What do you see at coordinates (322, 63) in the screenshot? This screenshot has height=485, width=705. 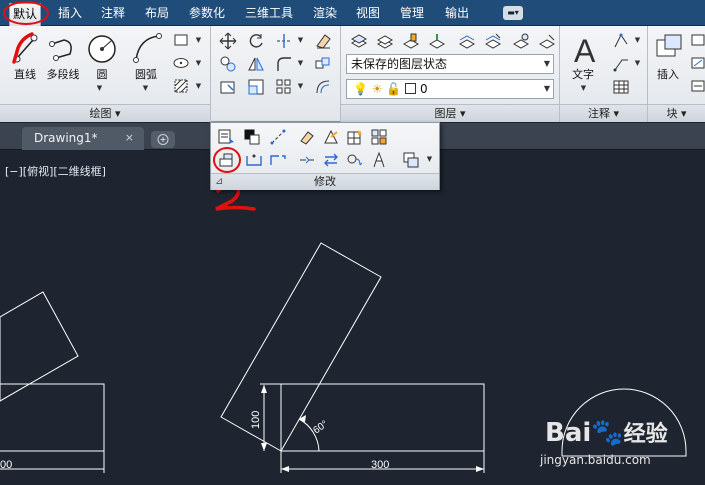 I see `explode-button` at bounding box center [322, 63].